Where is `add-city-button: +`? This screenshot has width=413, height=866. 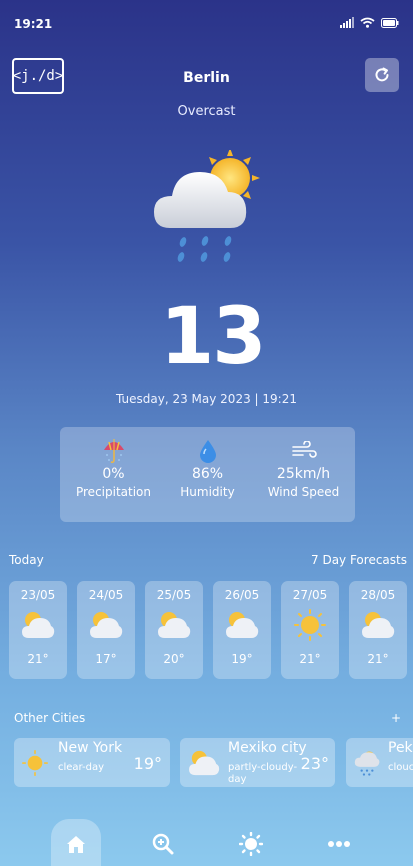
add-city-button: + is located at coordinates (396, 718).